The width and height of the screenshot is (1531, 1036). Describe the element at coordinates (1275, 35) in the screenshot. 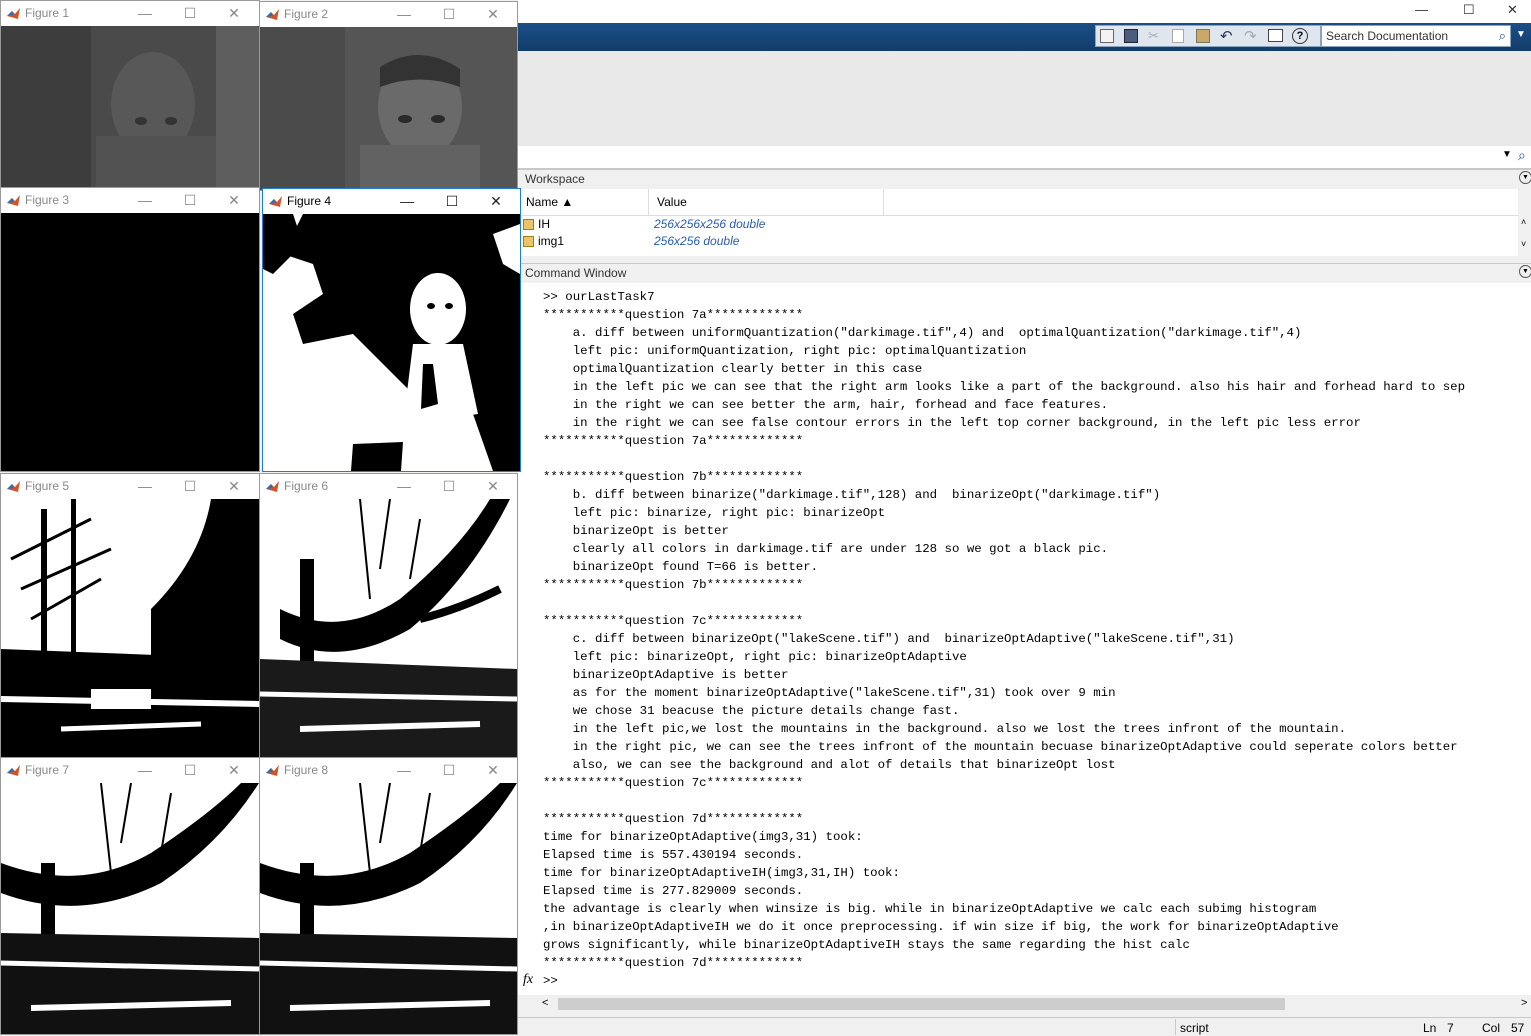

I see `switch-windows-icon` at that location.